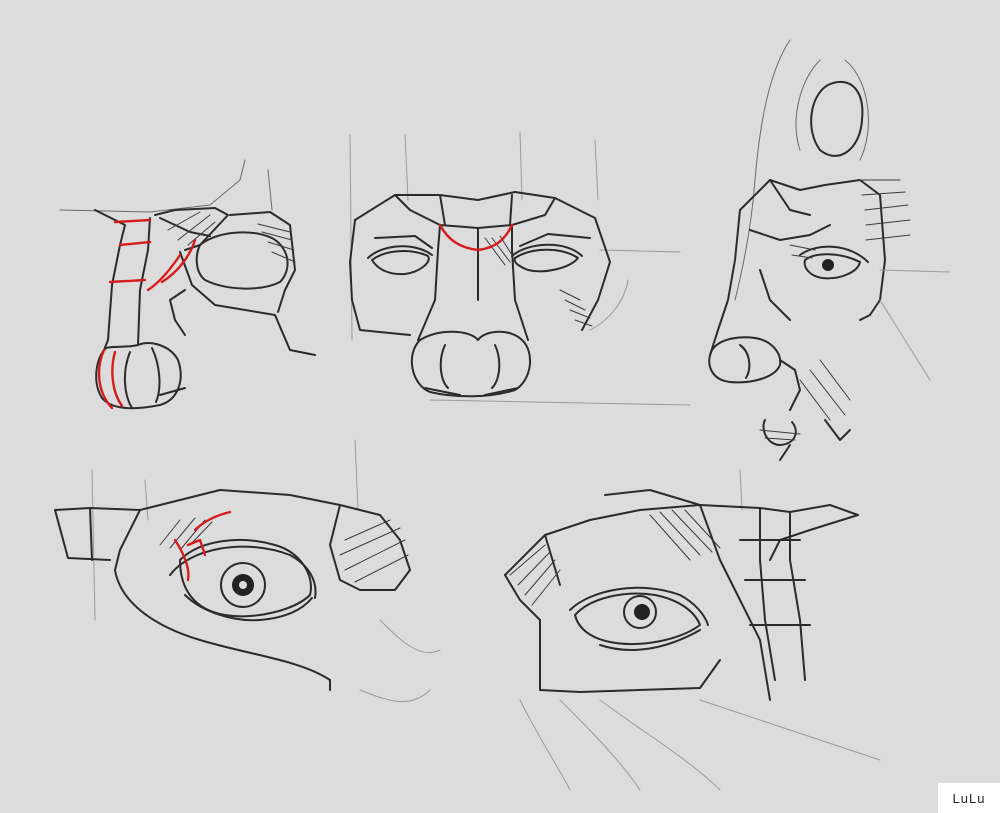 The image size is (1000, 813). Describe the element at coordinates (969, 798) in the screenshot. I see `artist-signature: LuLu` at that location.